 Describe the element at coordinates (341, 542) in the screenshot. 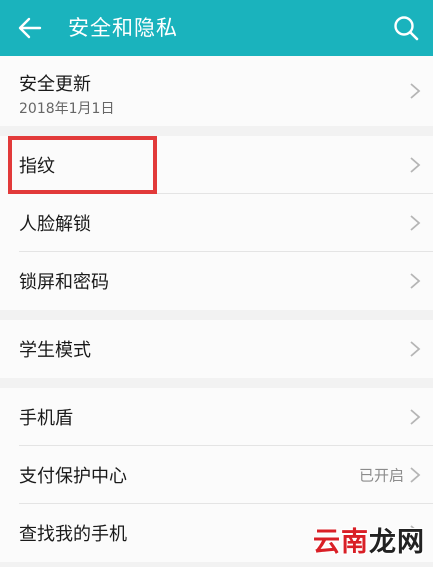

I see `watermark-part1: 云南` at that location.